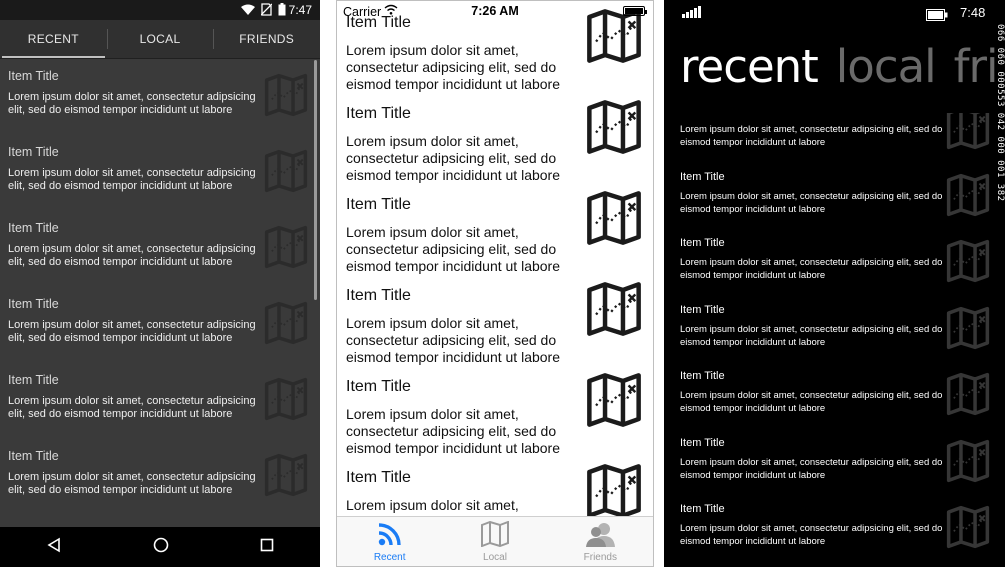  What do you see at coordinates (973, 12) in the screenshot?
I see `status-clock: 7:48` at bounding box center [973, 12].